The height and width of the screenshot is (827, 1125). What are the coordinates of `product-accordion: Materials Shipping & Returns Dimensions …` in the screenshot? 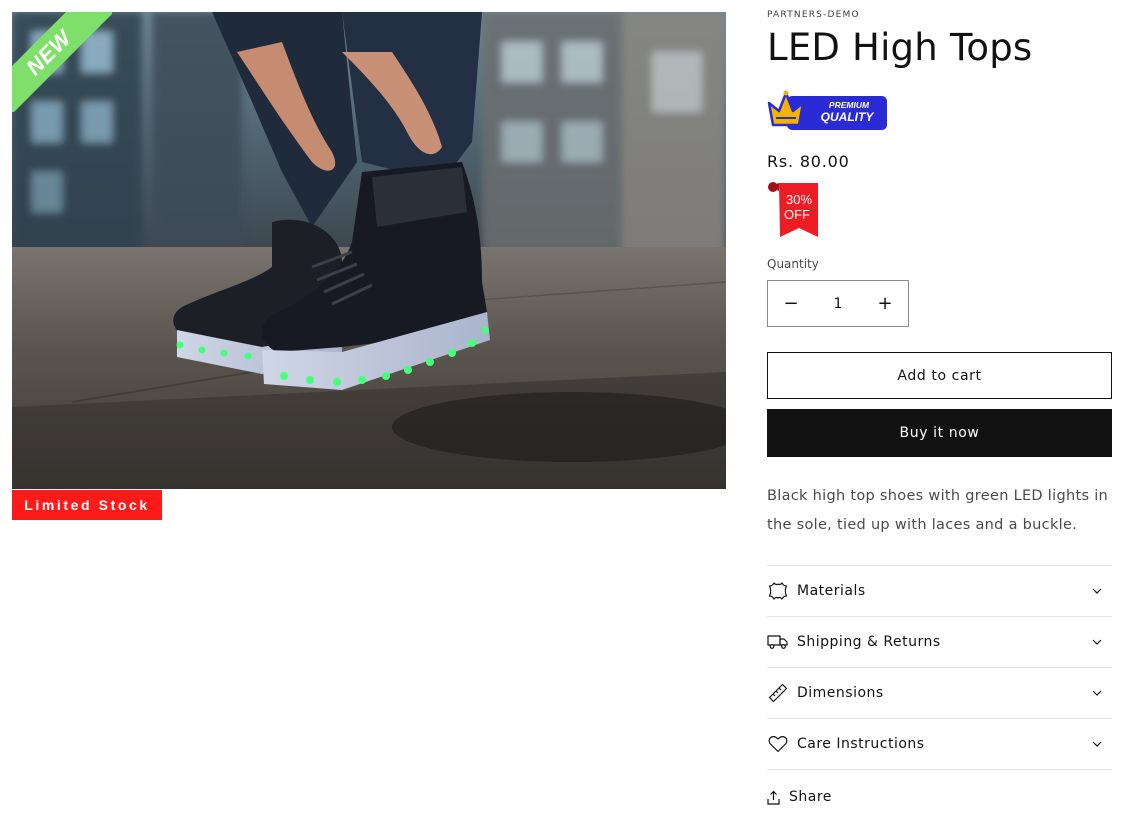 It's located at (939, 667).